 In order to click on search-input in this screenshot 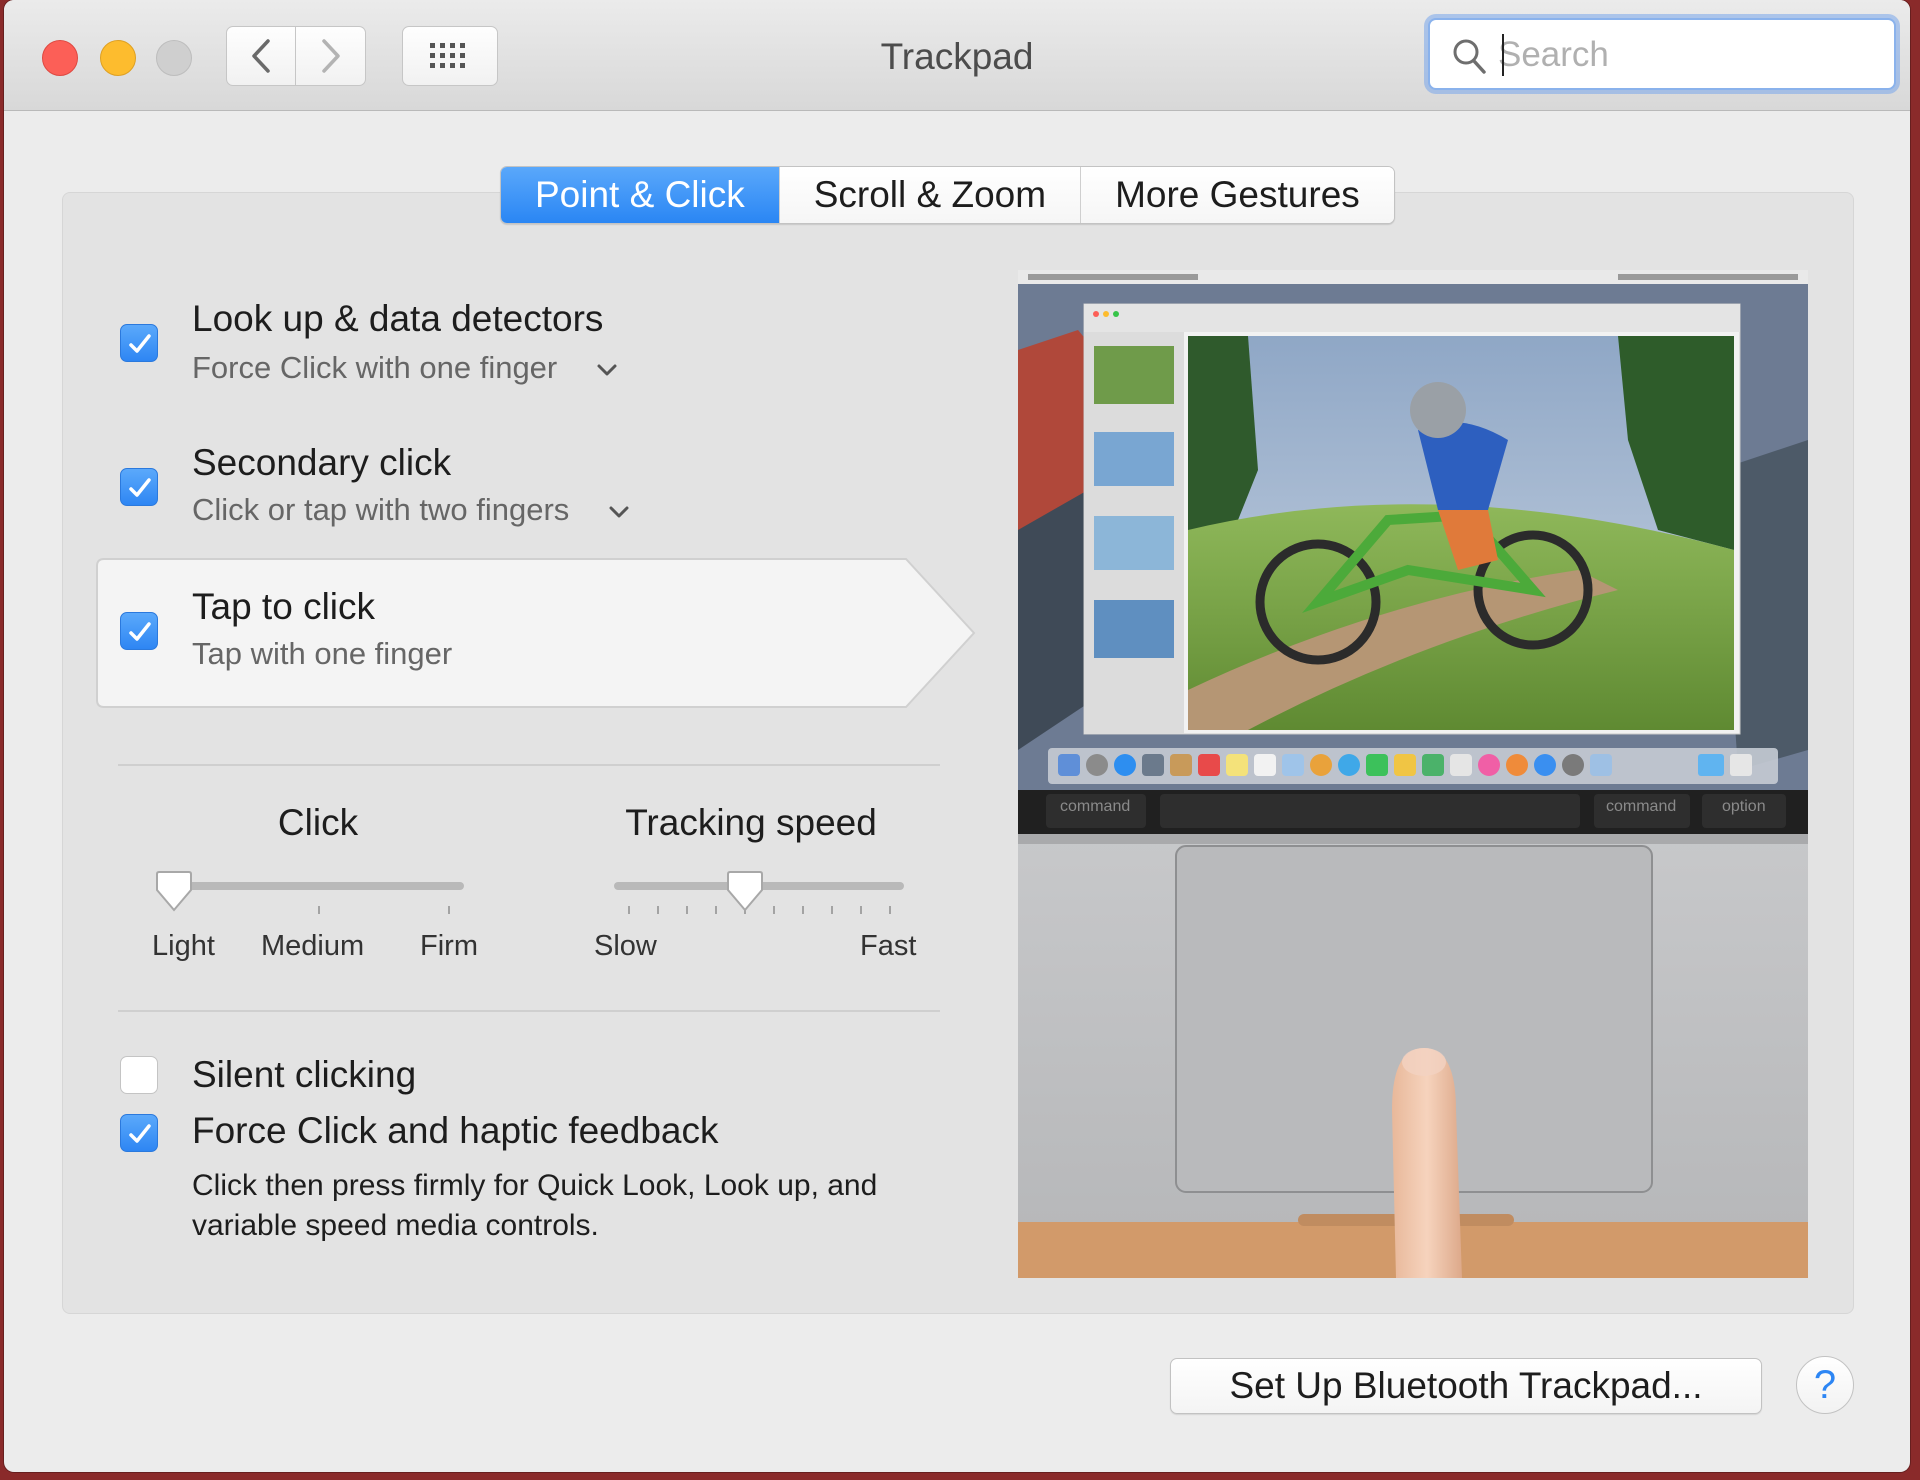, I will do `click(1688, 55)`.